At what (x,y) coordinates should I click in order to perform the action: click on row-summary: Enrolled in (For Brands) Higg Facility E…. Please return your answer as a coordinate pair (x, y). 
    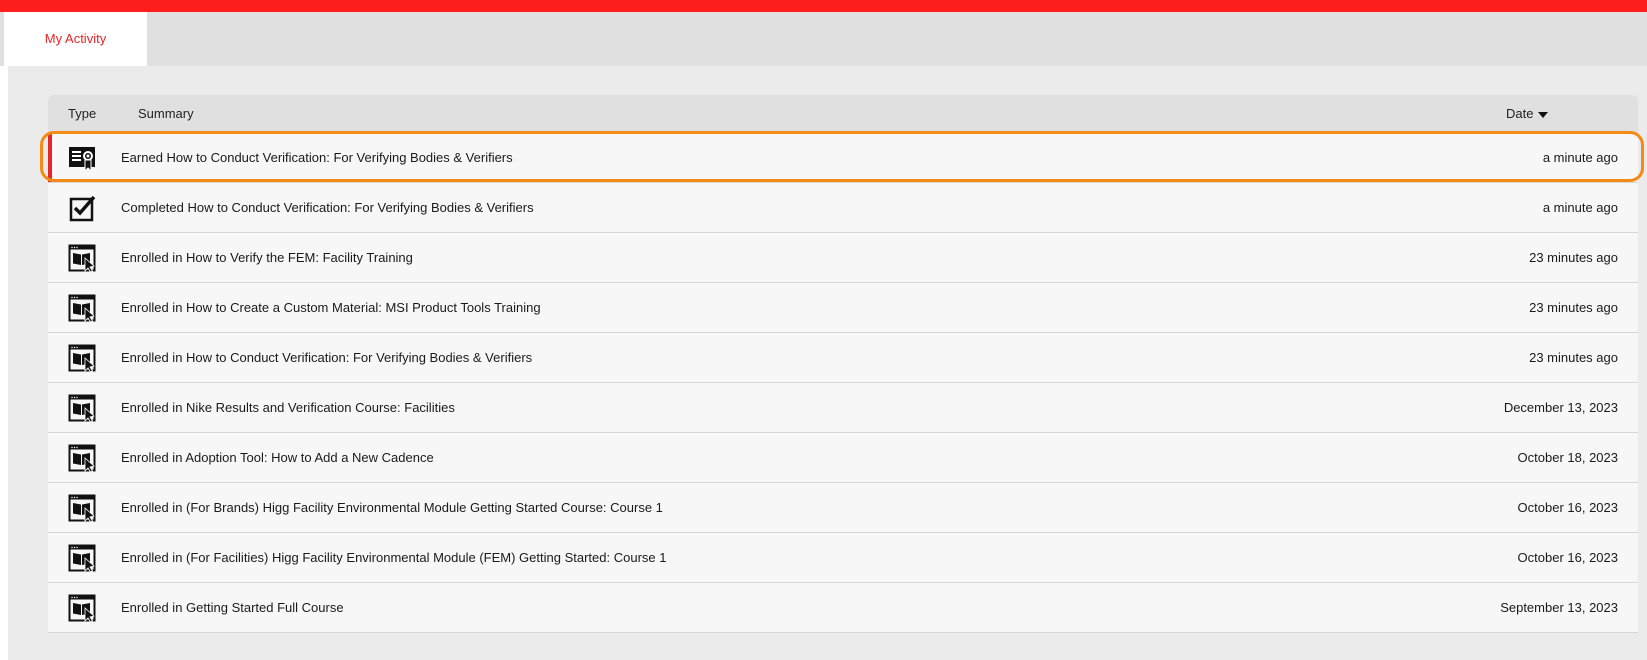
    Looking at the image, I should click on (392, 507).